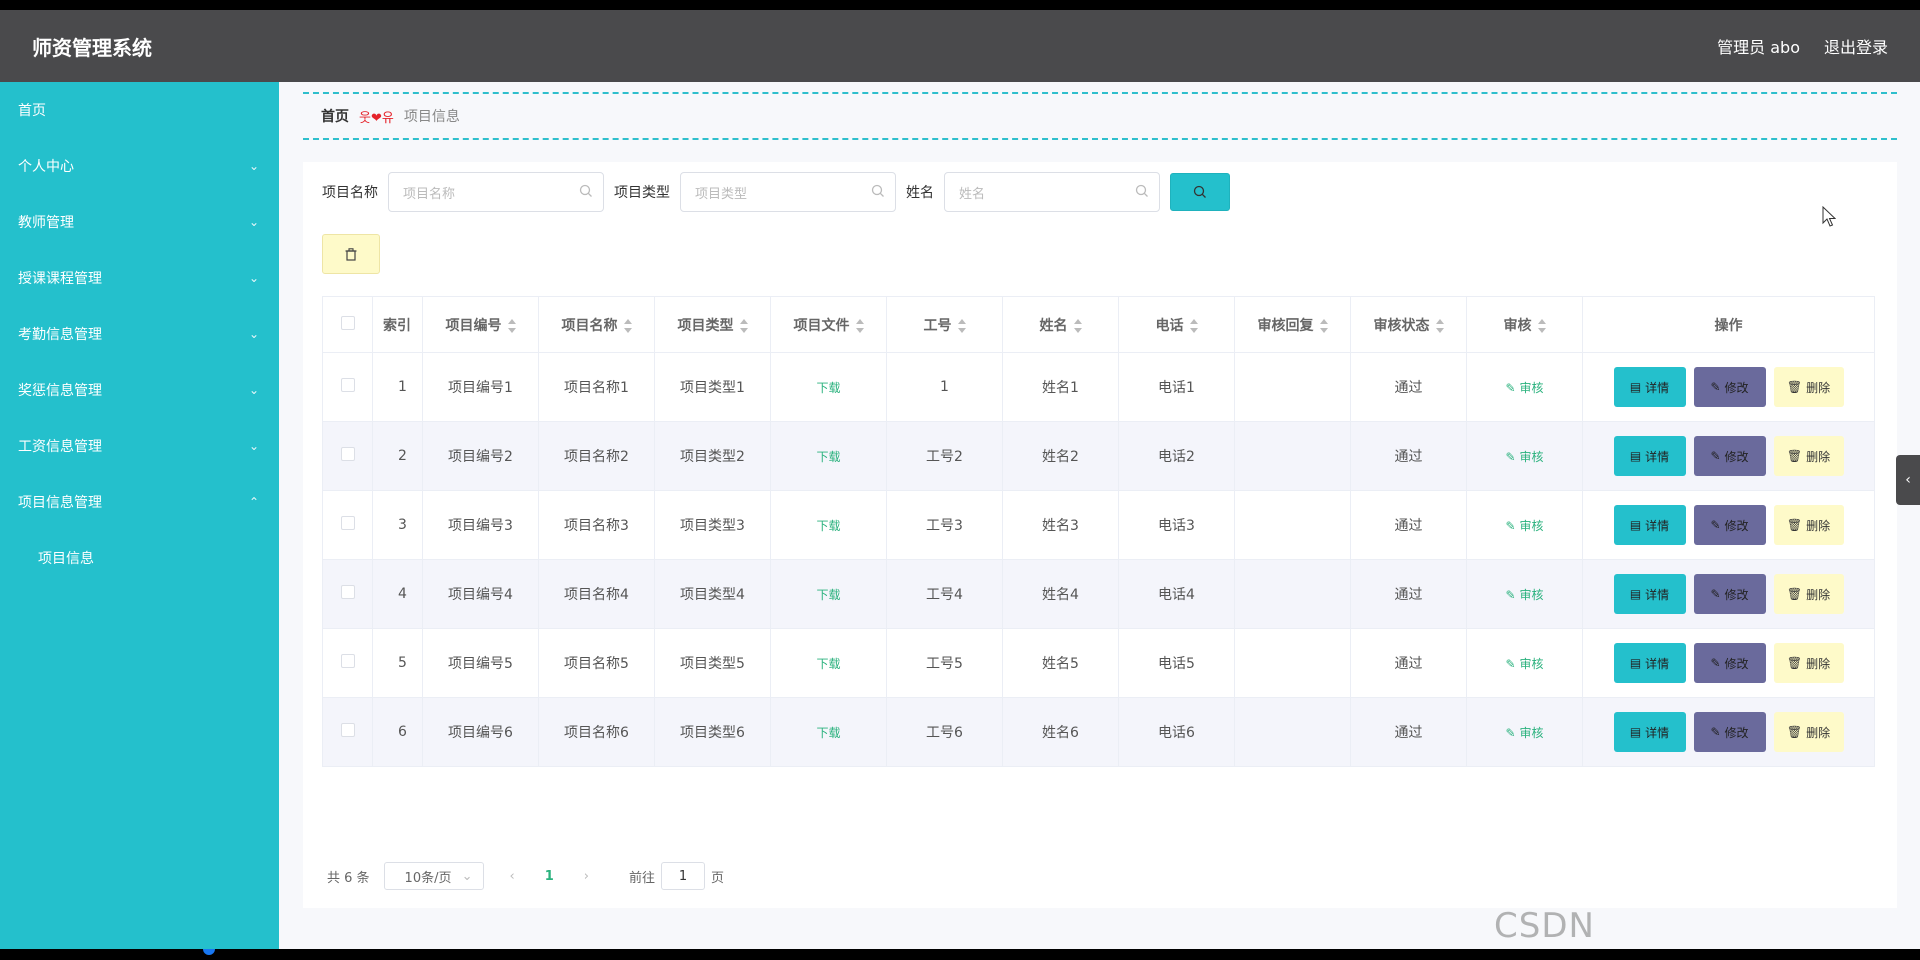 The image size is (1920, 960). What do you see at coordinates (788, 192) in the screenshot?
I see `project-type-input: 项目类型` at bounding box center [788, 192].